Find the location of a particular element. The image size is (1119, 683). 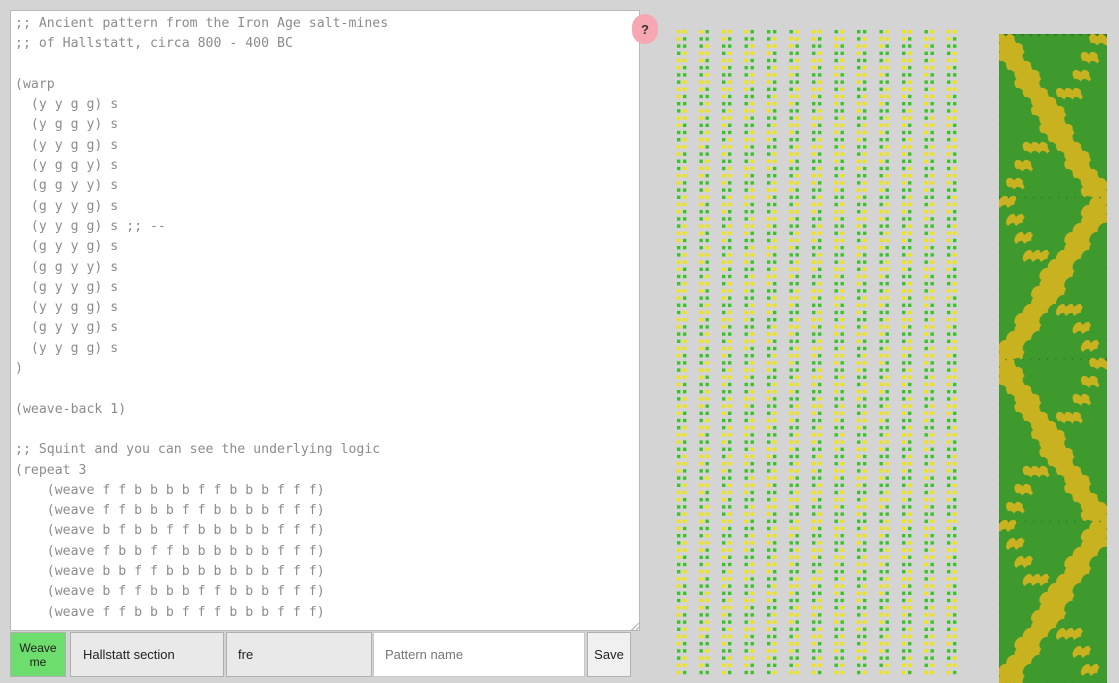

load-field: fre is located at coordinates (299, 654).